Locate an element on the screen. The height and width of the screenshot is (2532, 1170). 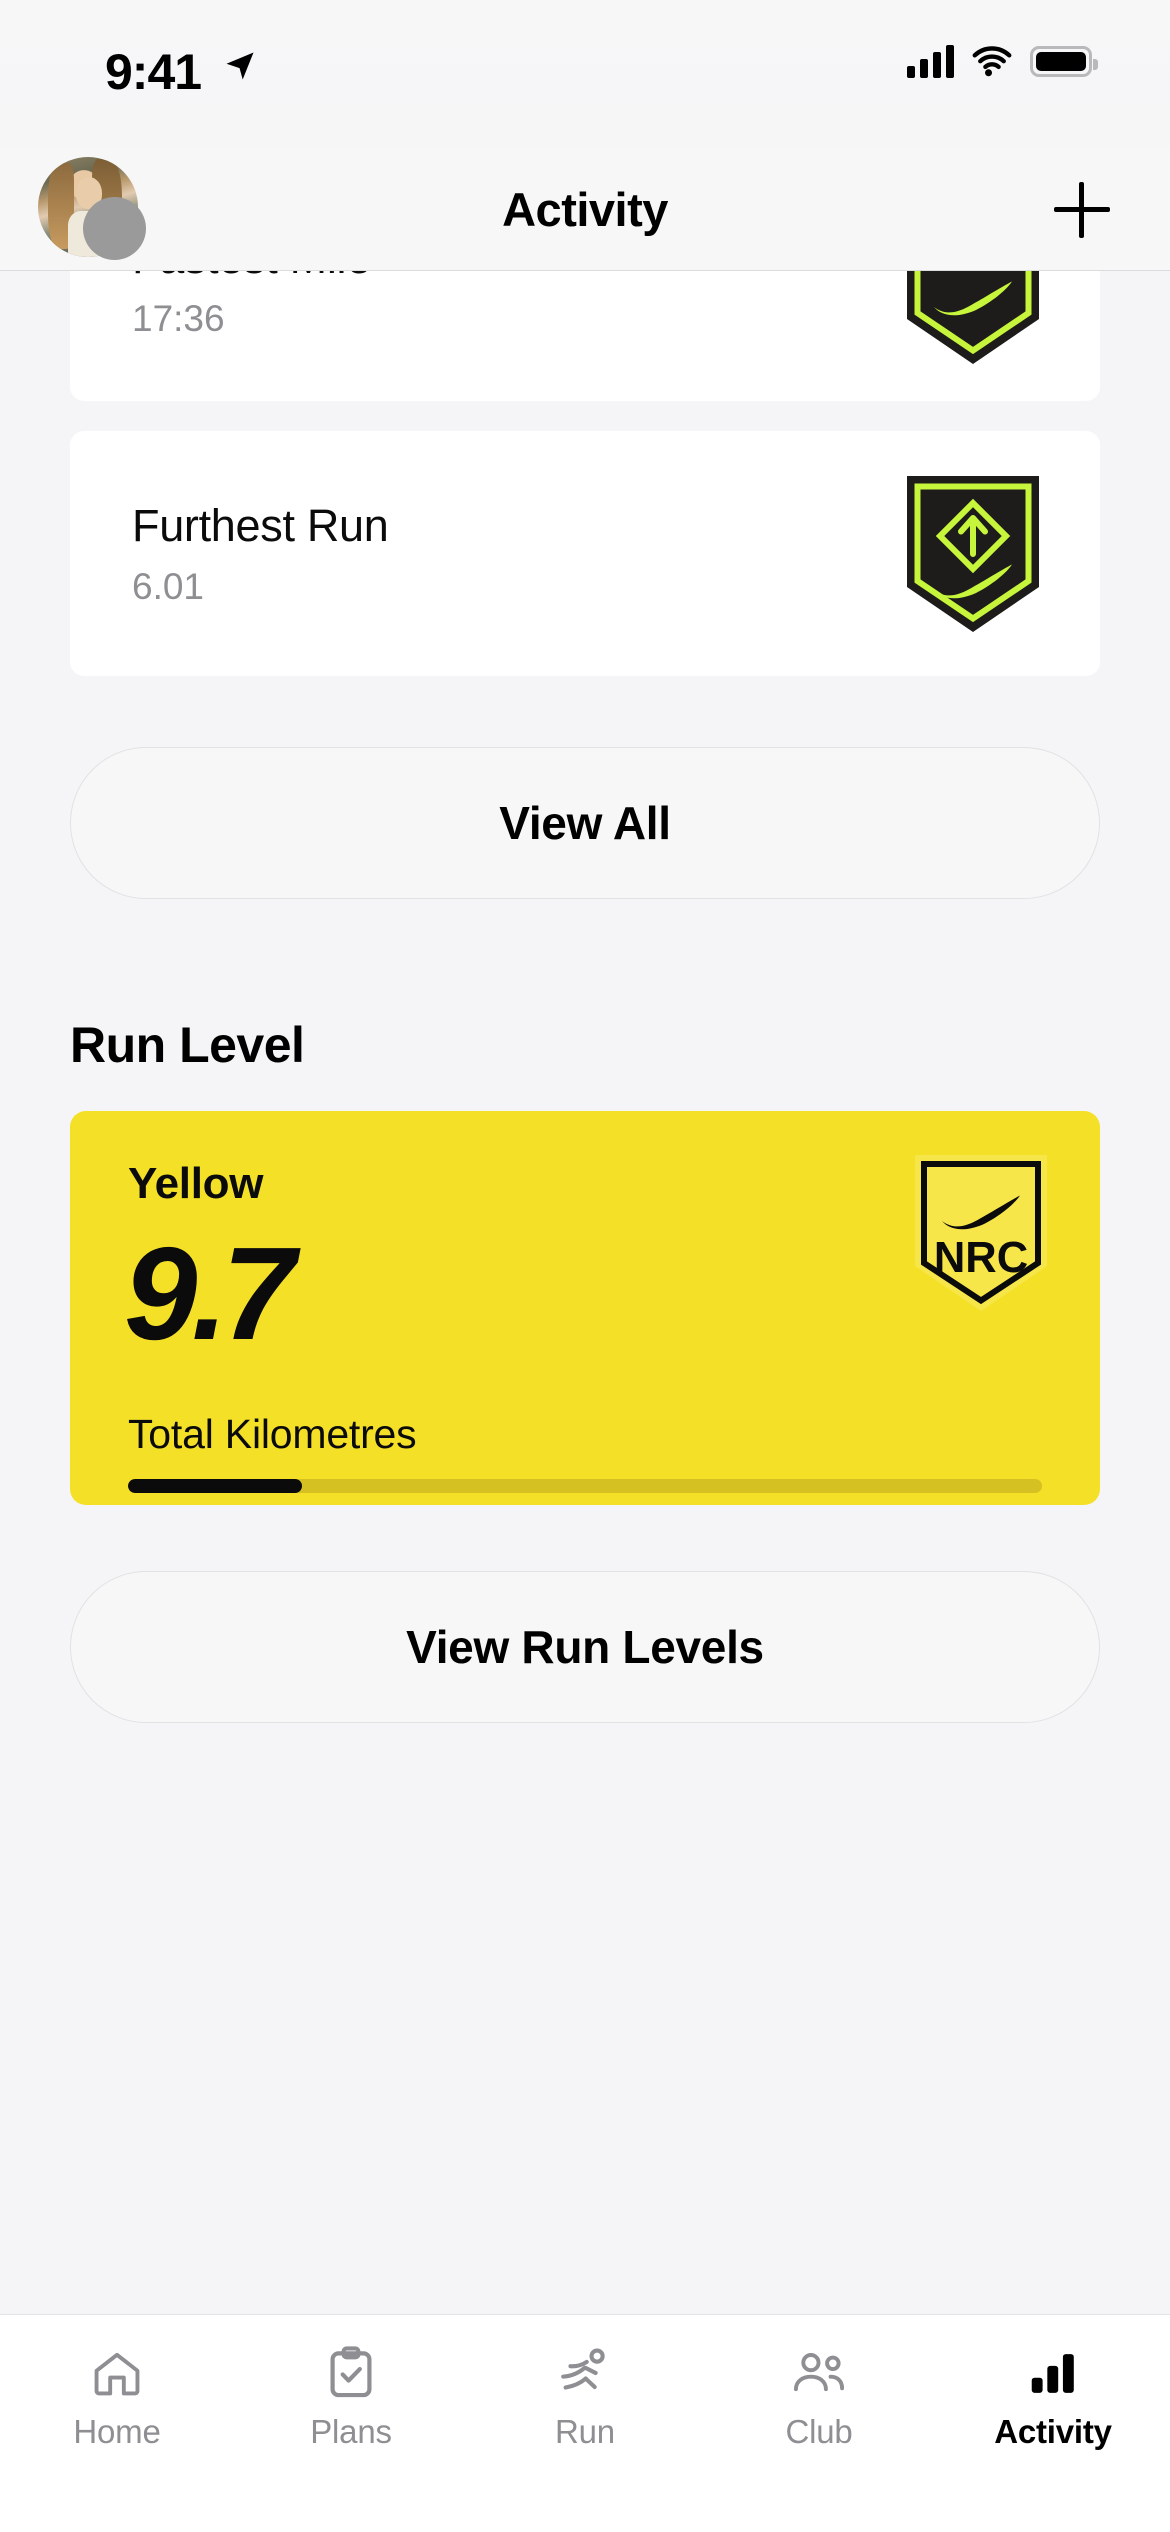
status-bar-indicators is located at coordinates (1002, 61).